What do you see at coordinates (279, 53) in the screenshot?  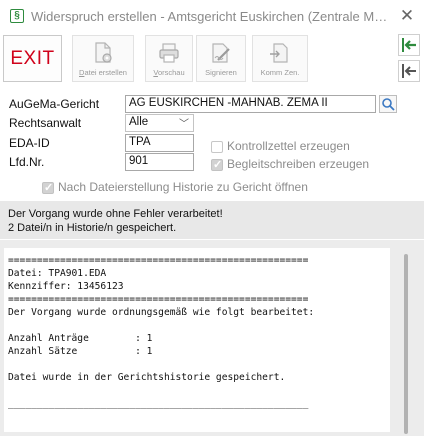 I see `document-transfer-icon` at bounding box center [279, 53].